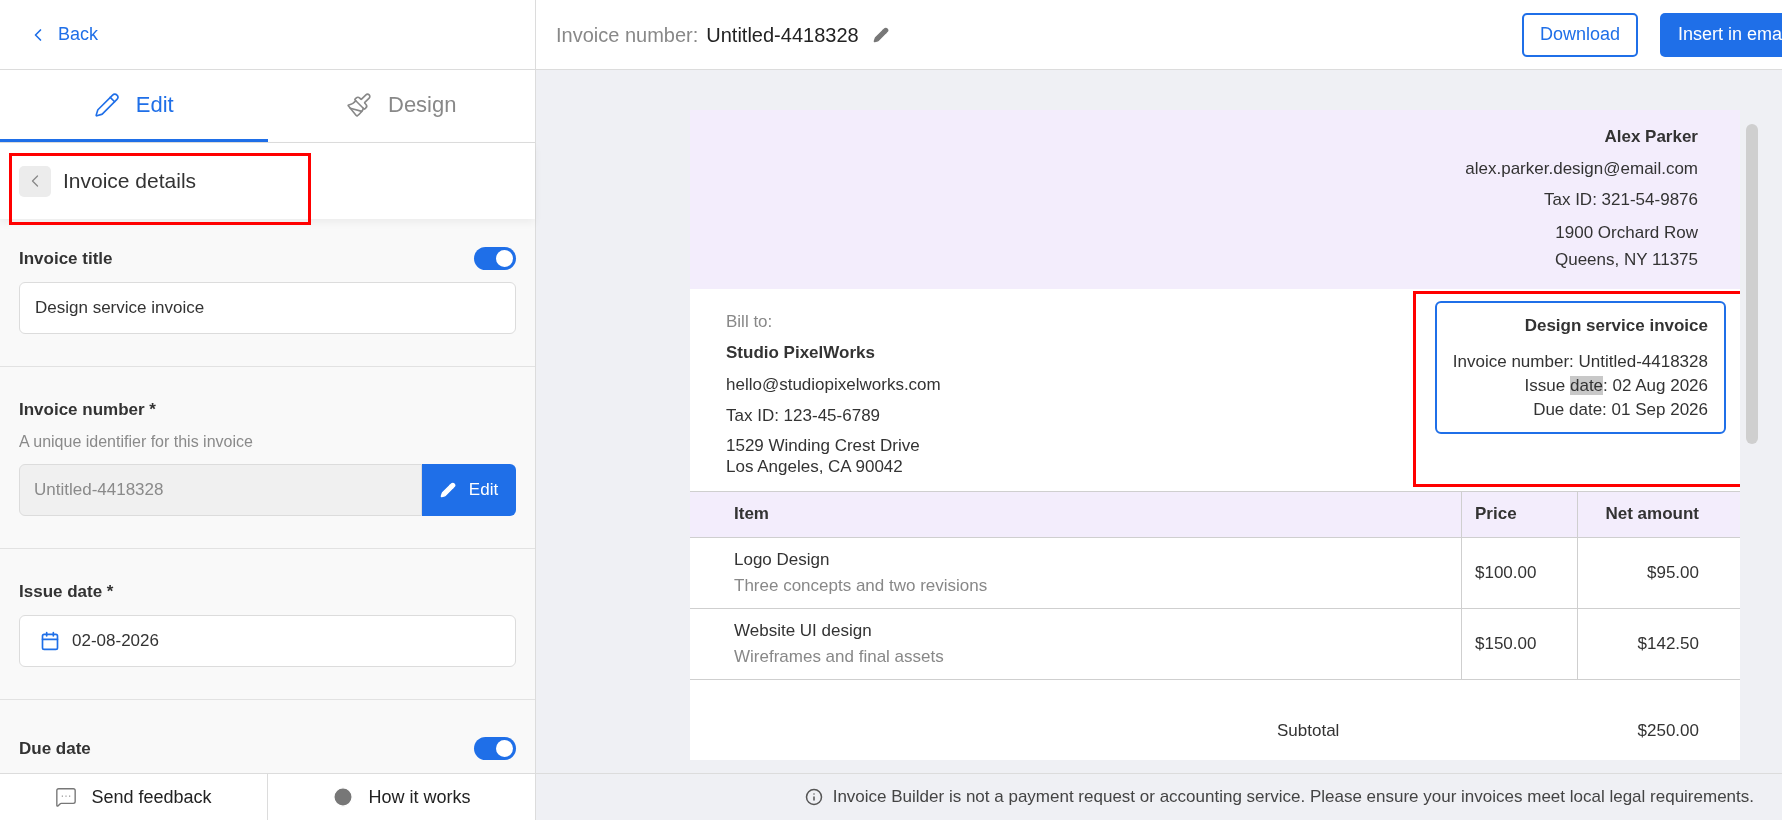 This screenshot has height=820, width=1782. Describe the element at coordinates (359, 104) in the screenshot. I see `paintbrush-icon` at that location.